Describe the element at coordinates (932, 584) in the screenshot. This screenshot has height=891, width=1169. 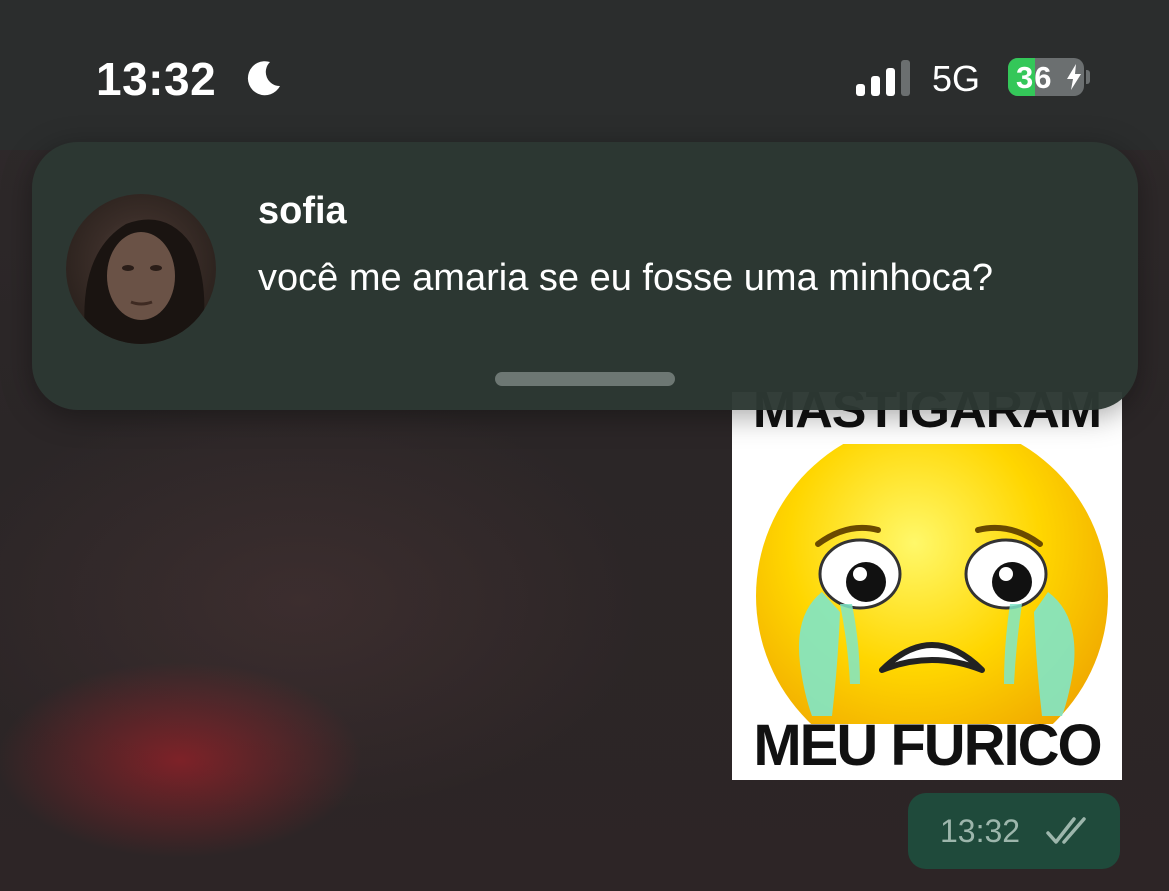
I see `crying-face-icon` at that location.